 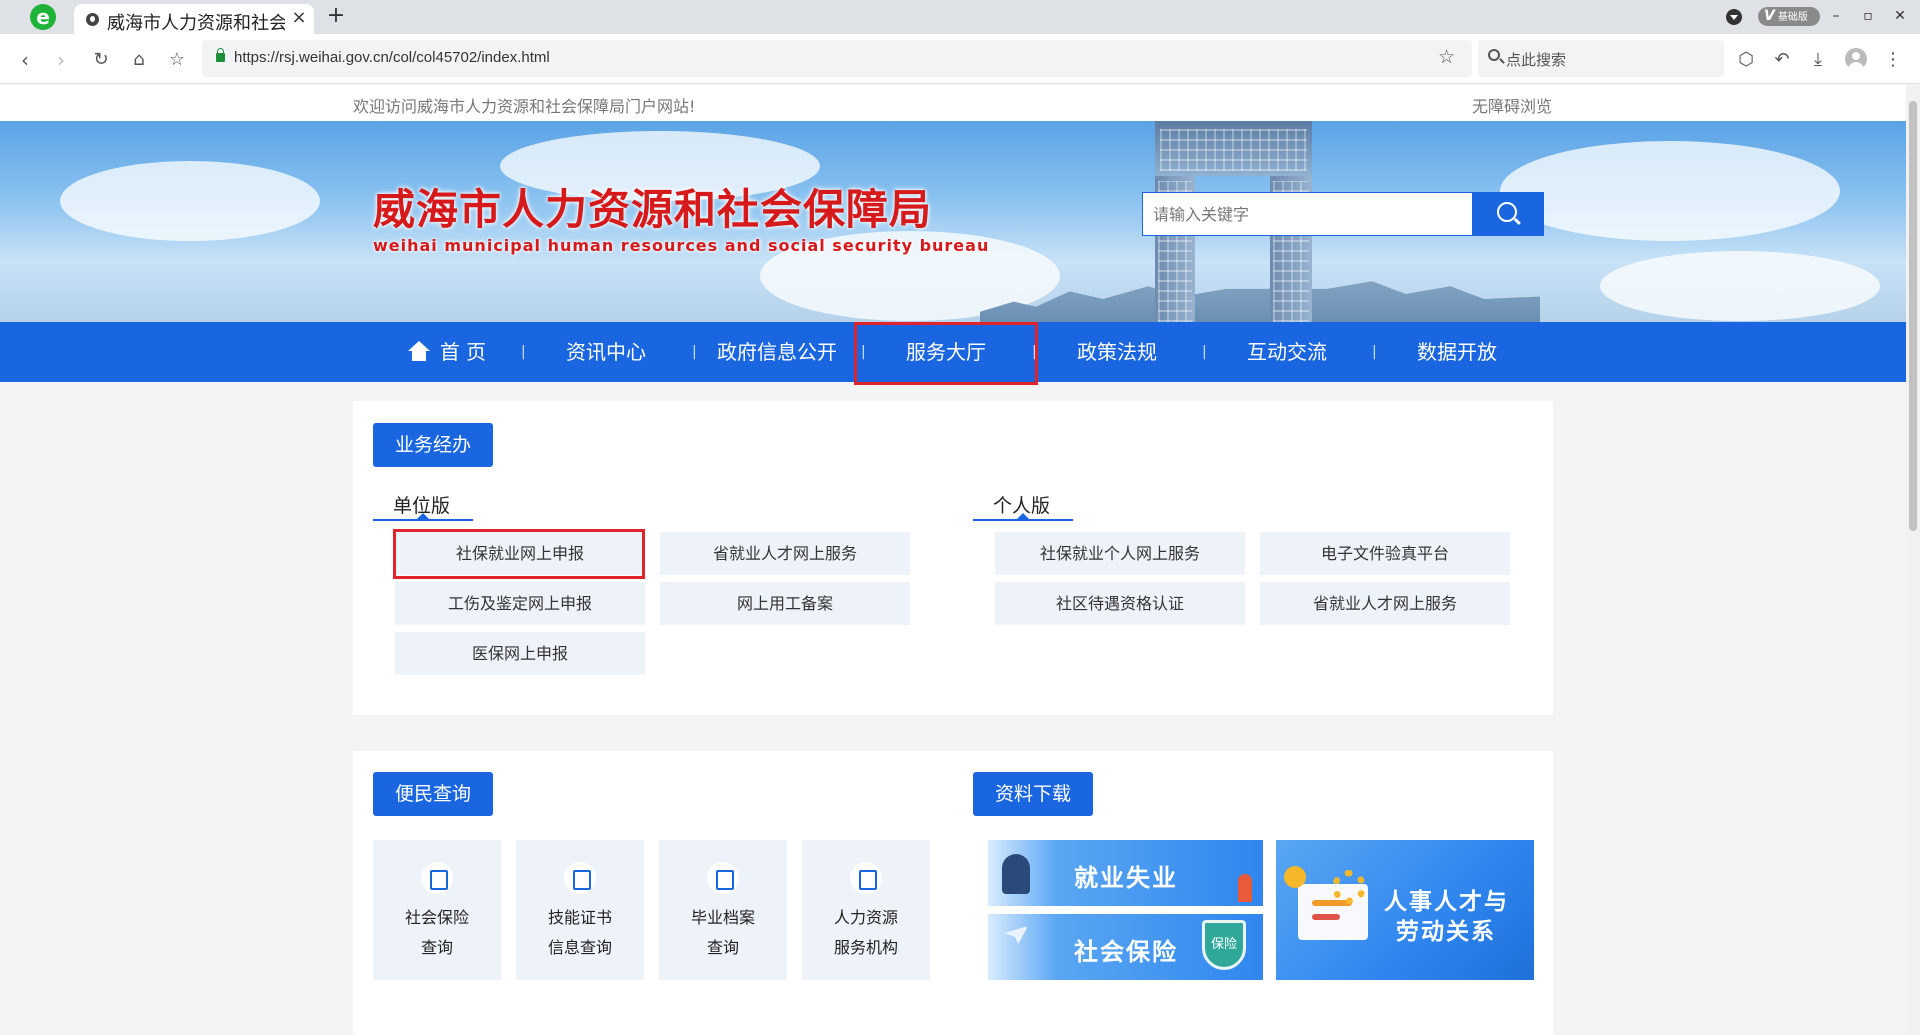 I want to click on globe-icon, so click(x=92, y=19).